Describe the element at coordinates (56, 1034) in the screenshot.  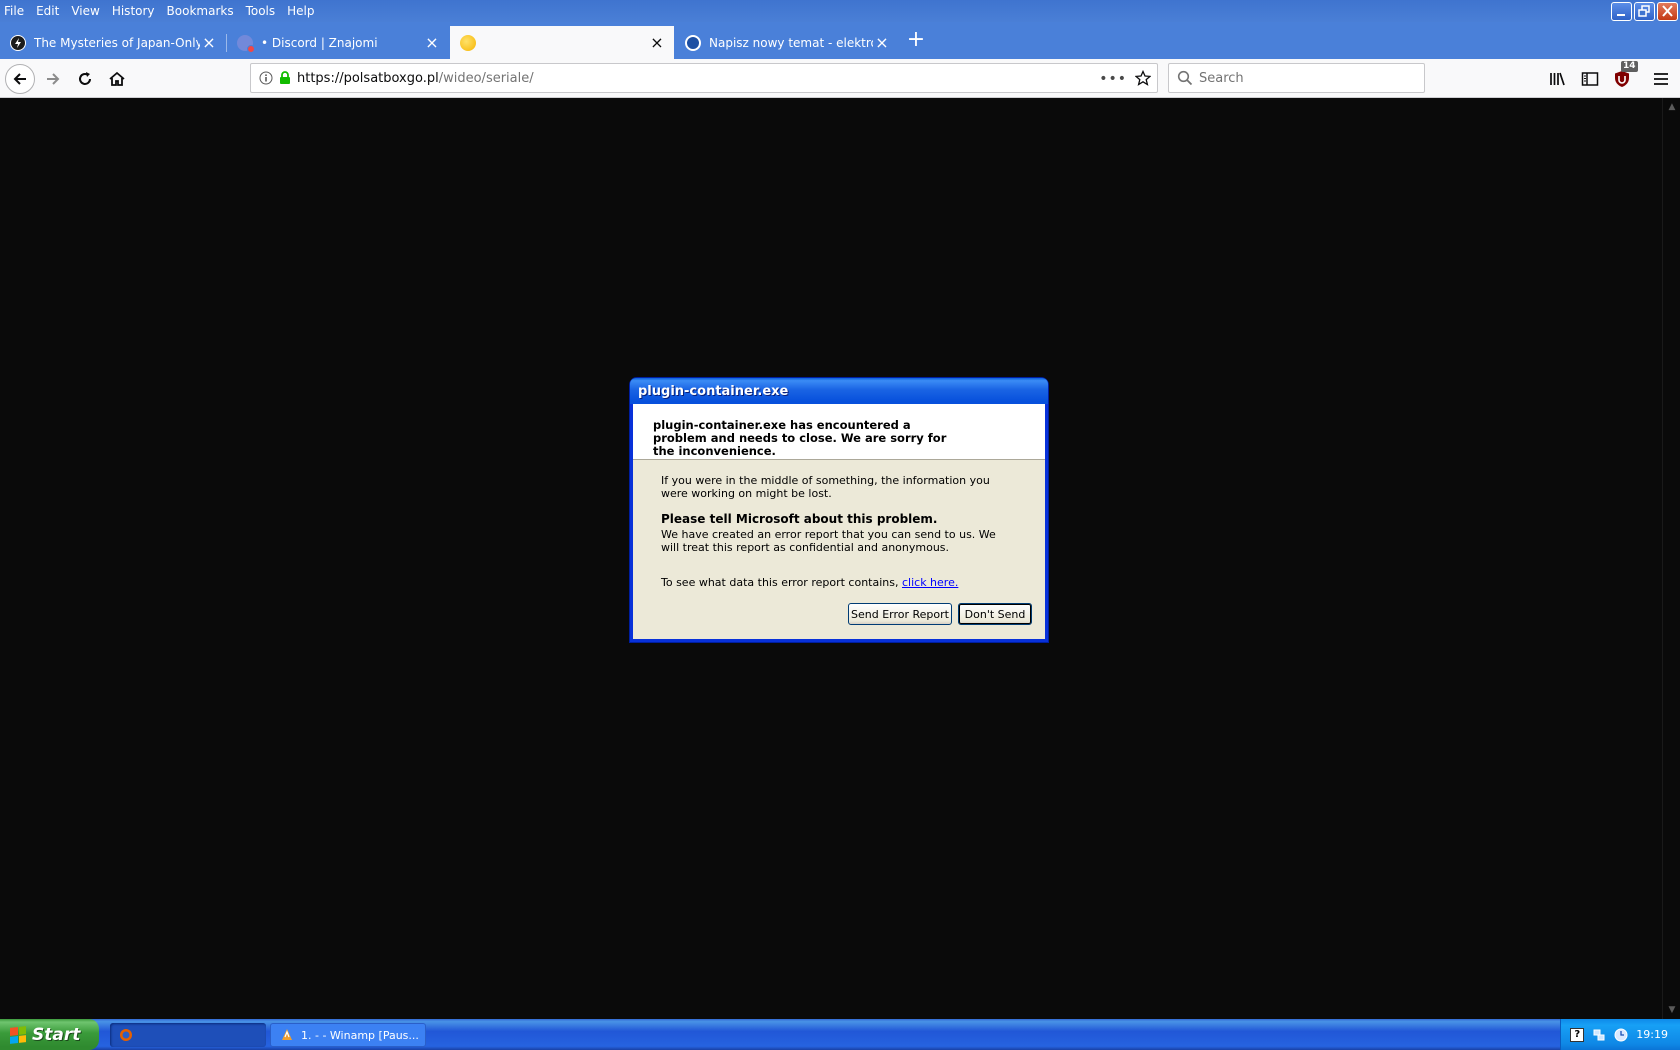
I see `start-label: Start` at that location.